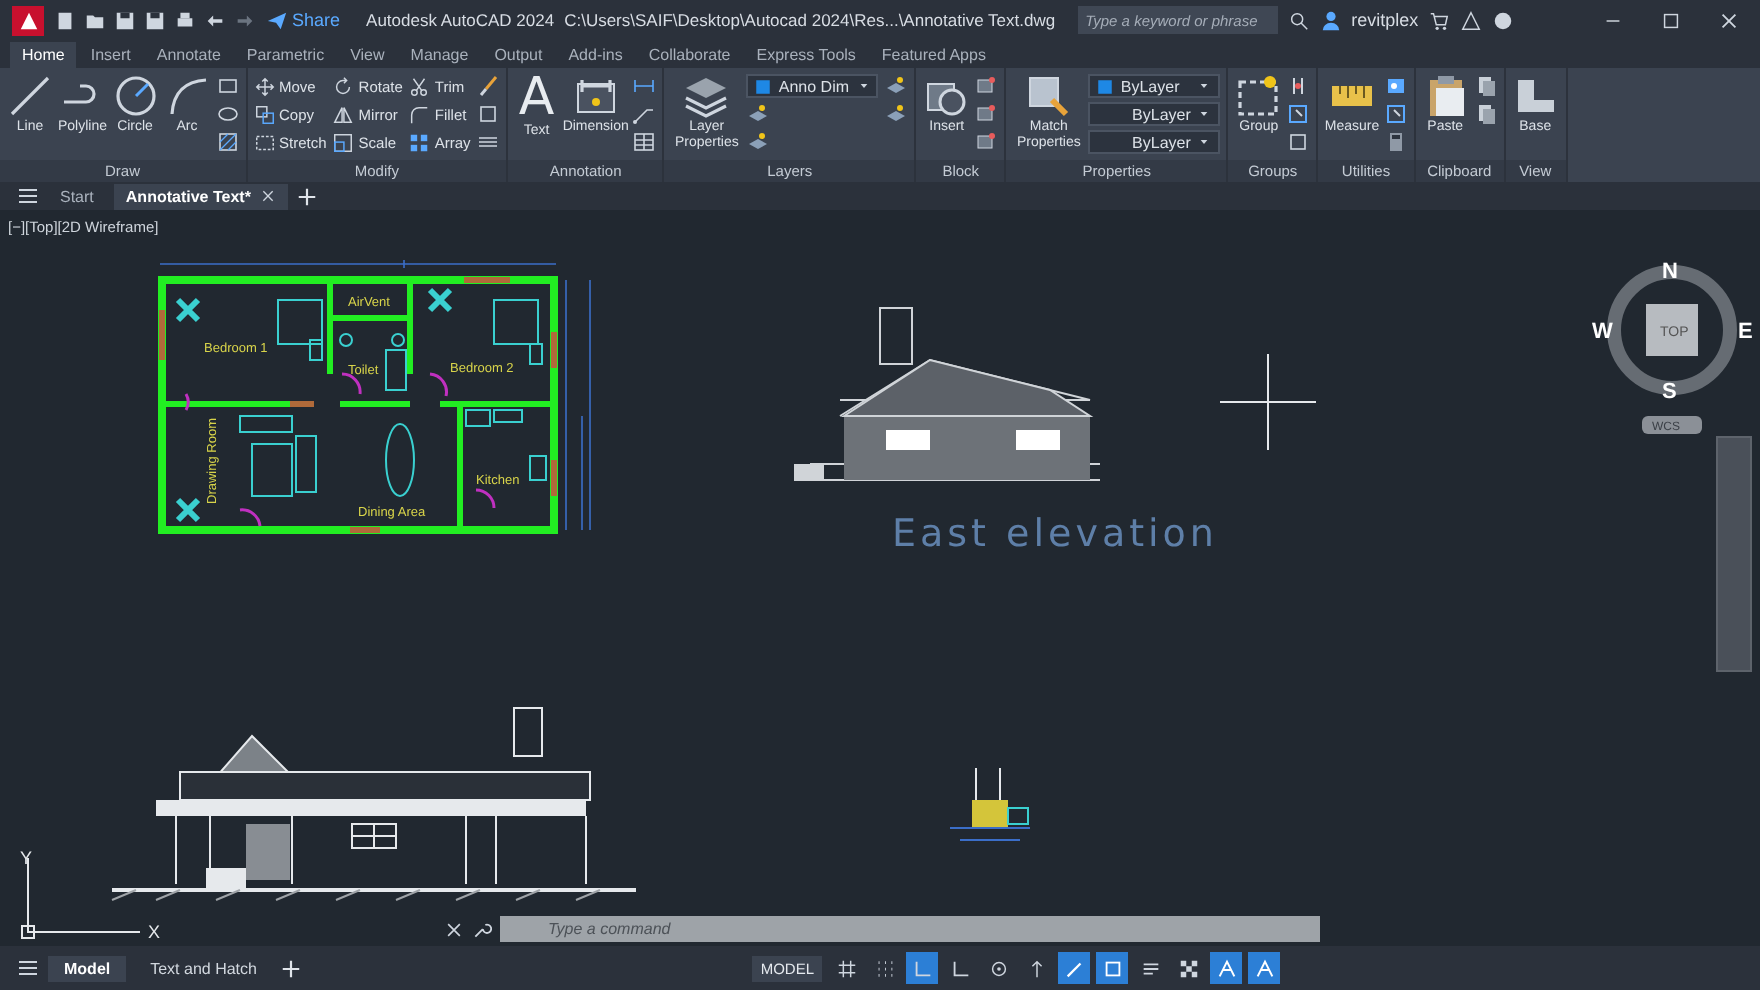 The width and height of the screenshot is (1760, 990). Describe the element at coordinates (1330, 20) in the screenshot. I see `person-icon` at that location.